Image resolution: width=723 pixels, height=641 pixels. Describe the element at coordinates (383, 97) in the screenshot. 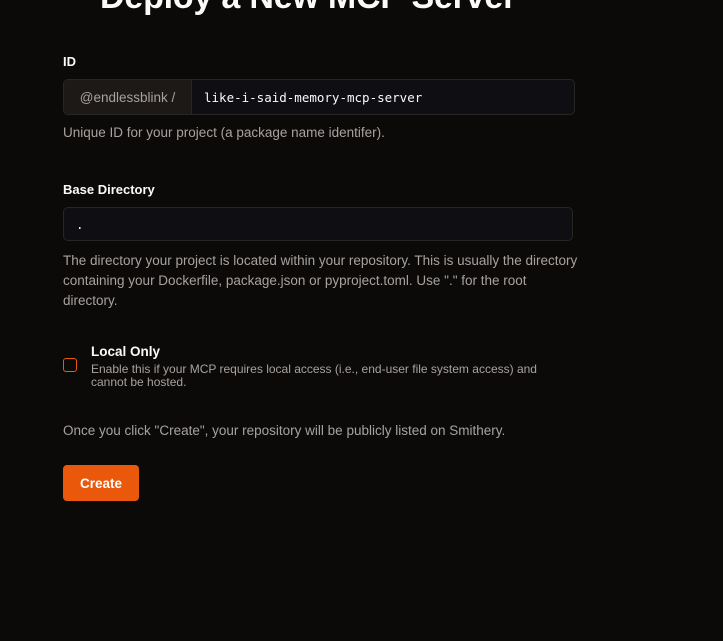

I see `id-input` at that location.